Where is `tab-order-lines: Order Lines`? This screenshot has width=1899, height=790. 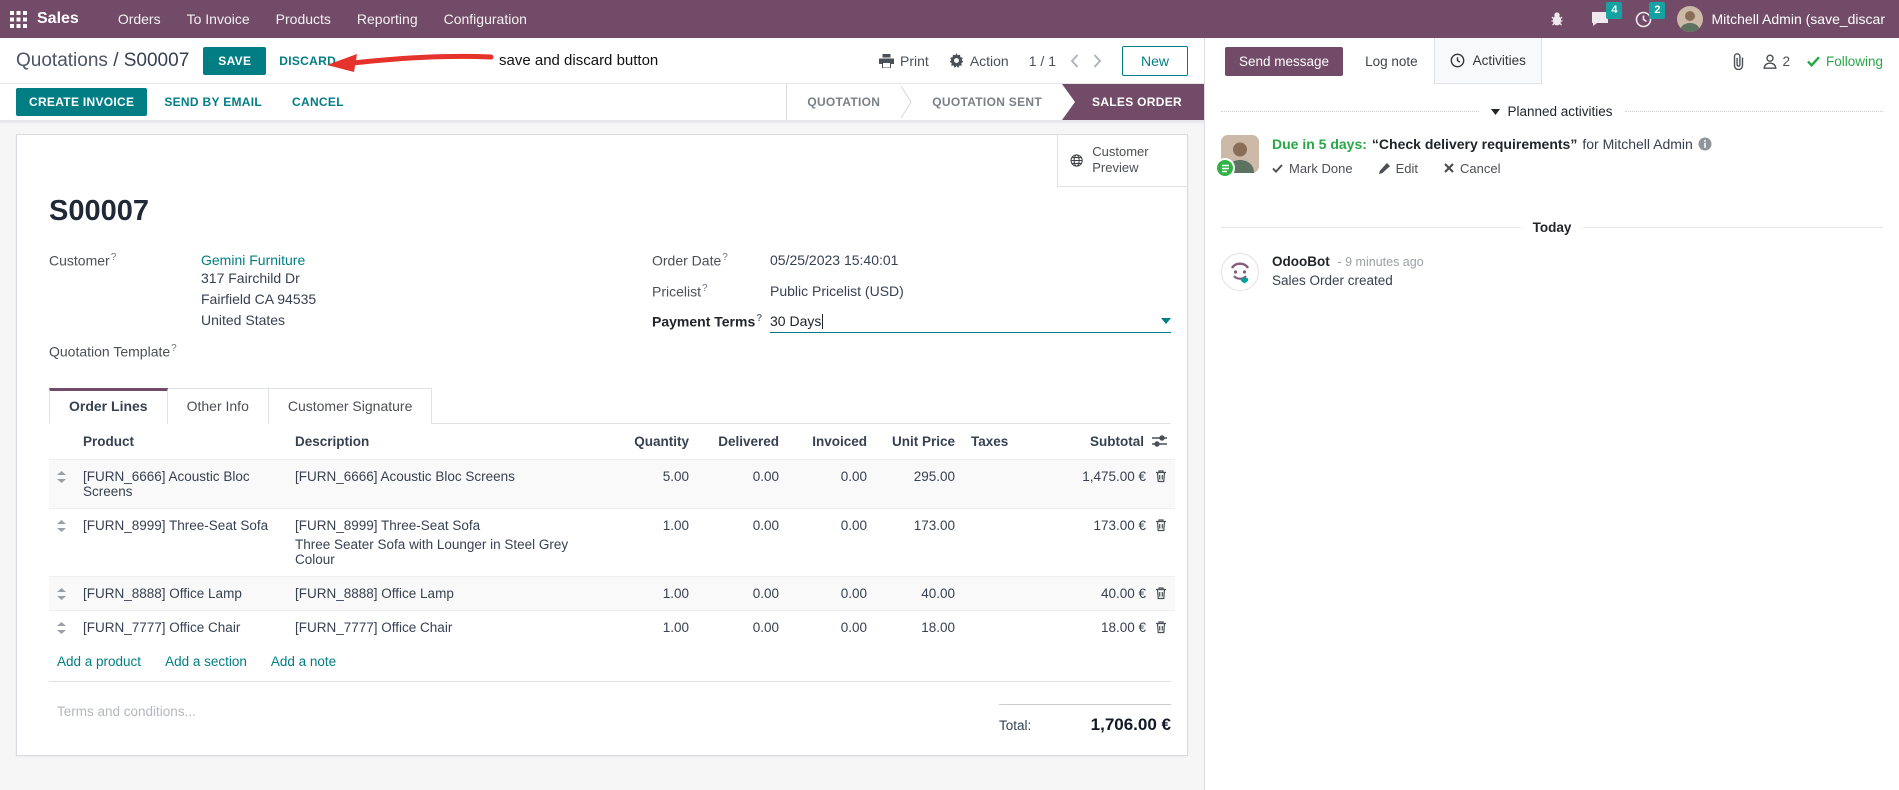
tab-order-lines: Order Lines is located at coordinates (108, 405).